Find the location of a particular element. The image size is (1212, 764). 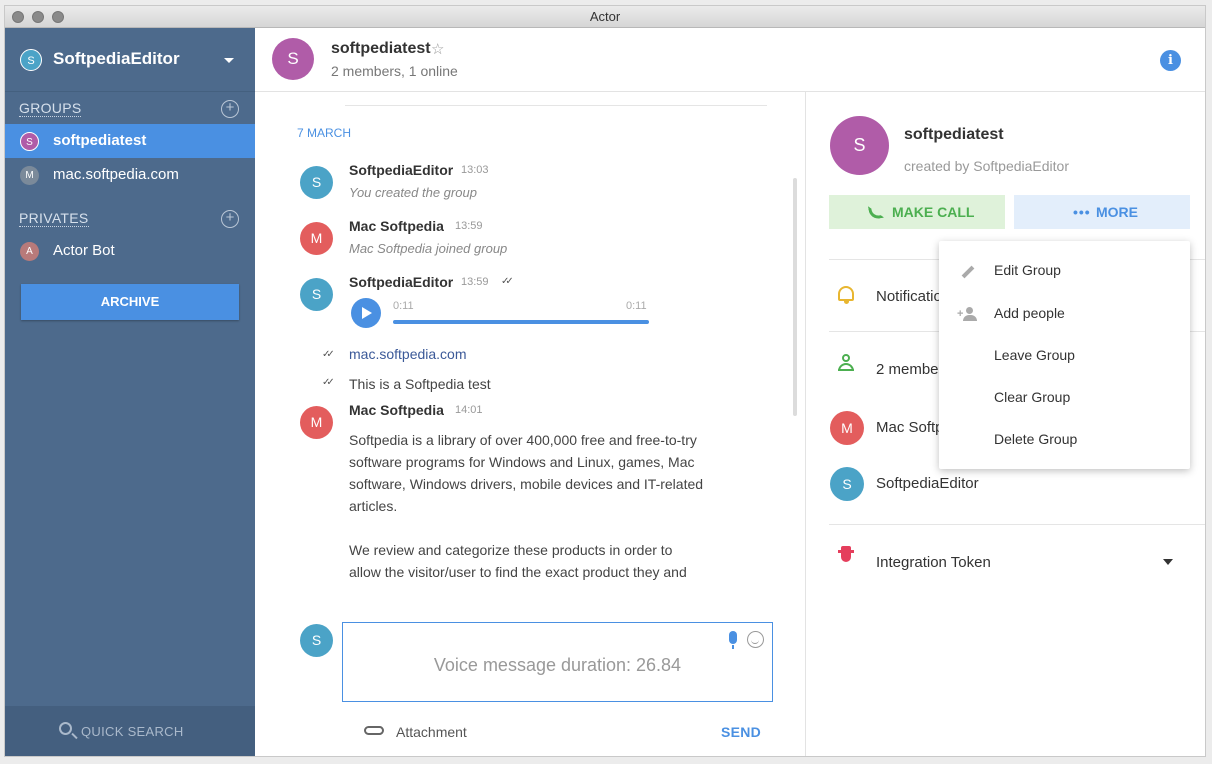

integration-token-row: Integration Token is located at coordinates (933, 562).